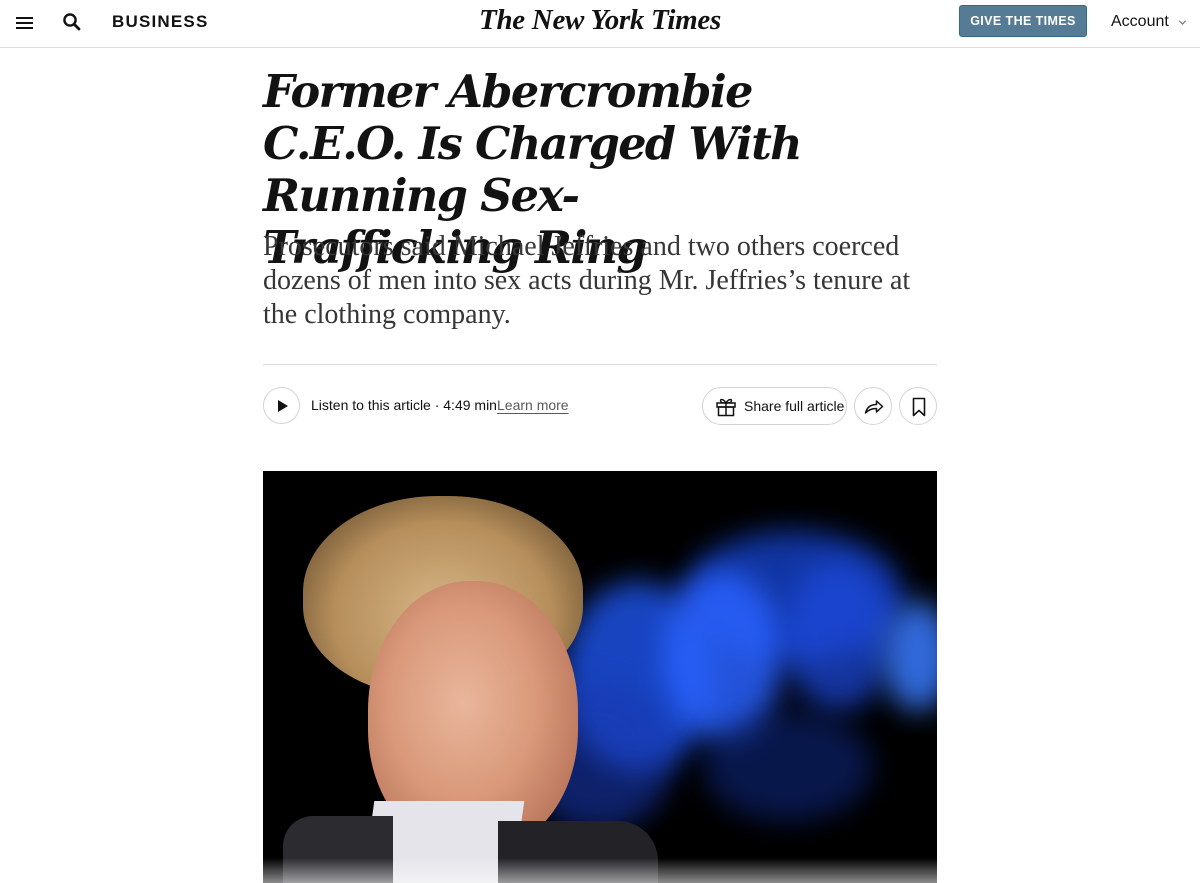  I want to click on share-full-article-button: Share full article, so click(774, 406).